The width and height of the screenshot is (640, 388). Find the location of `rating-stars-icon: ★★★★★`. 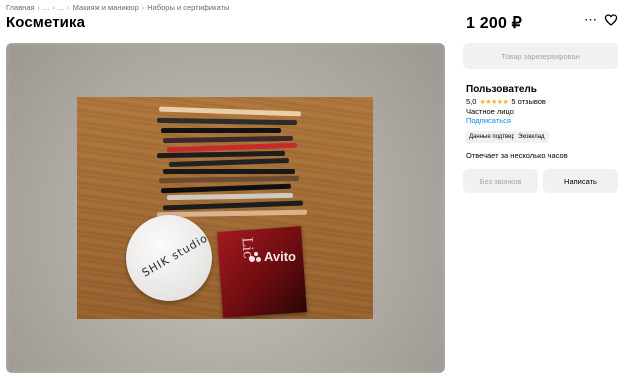

rating-stars-icon: ★★★★★ is located at coordinates (494, 102).